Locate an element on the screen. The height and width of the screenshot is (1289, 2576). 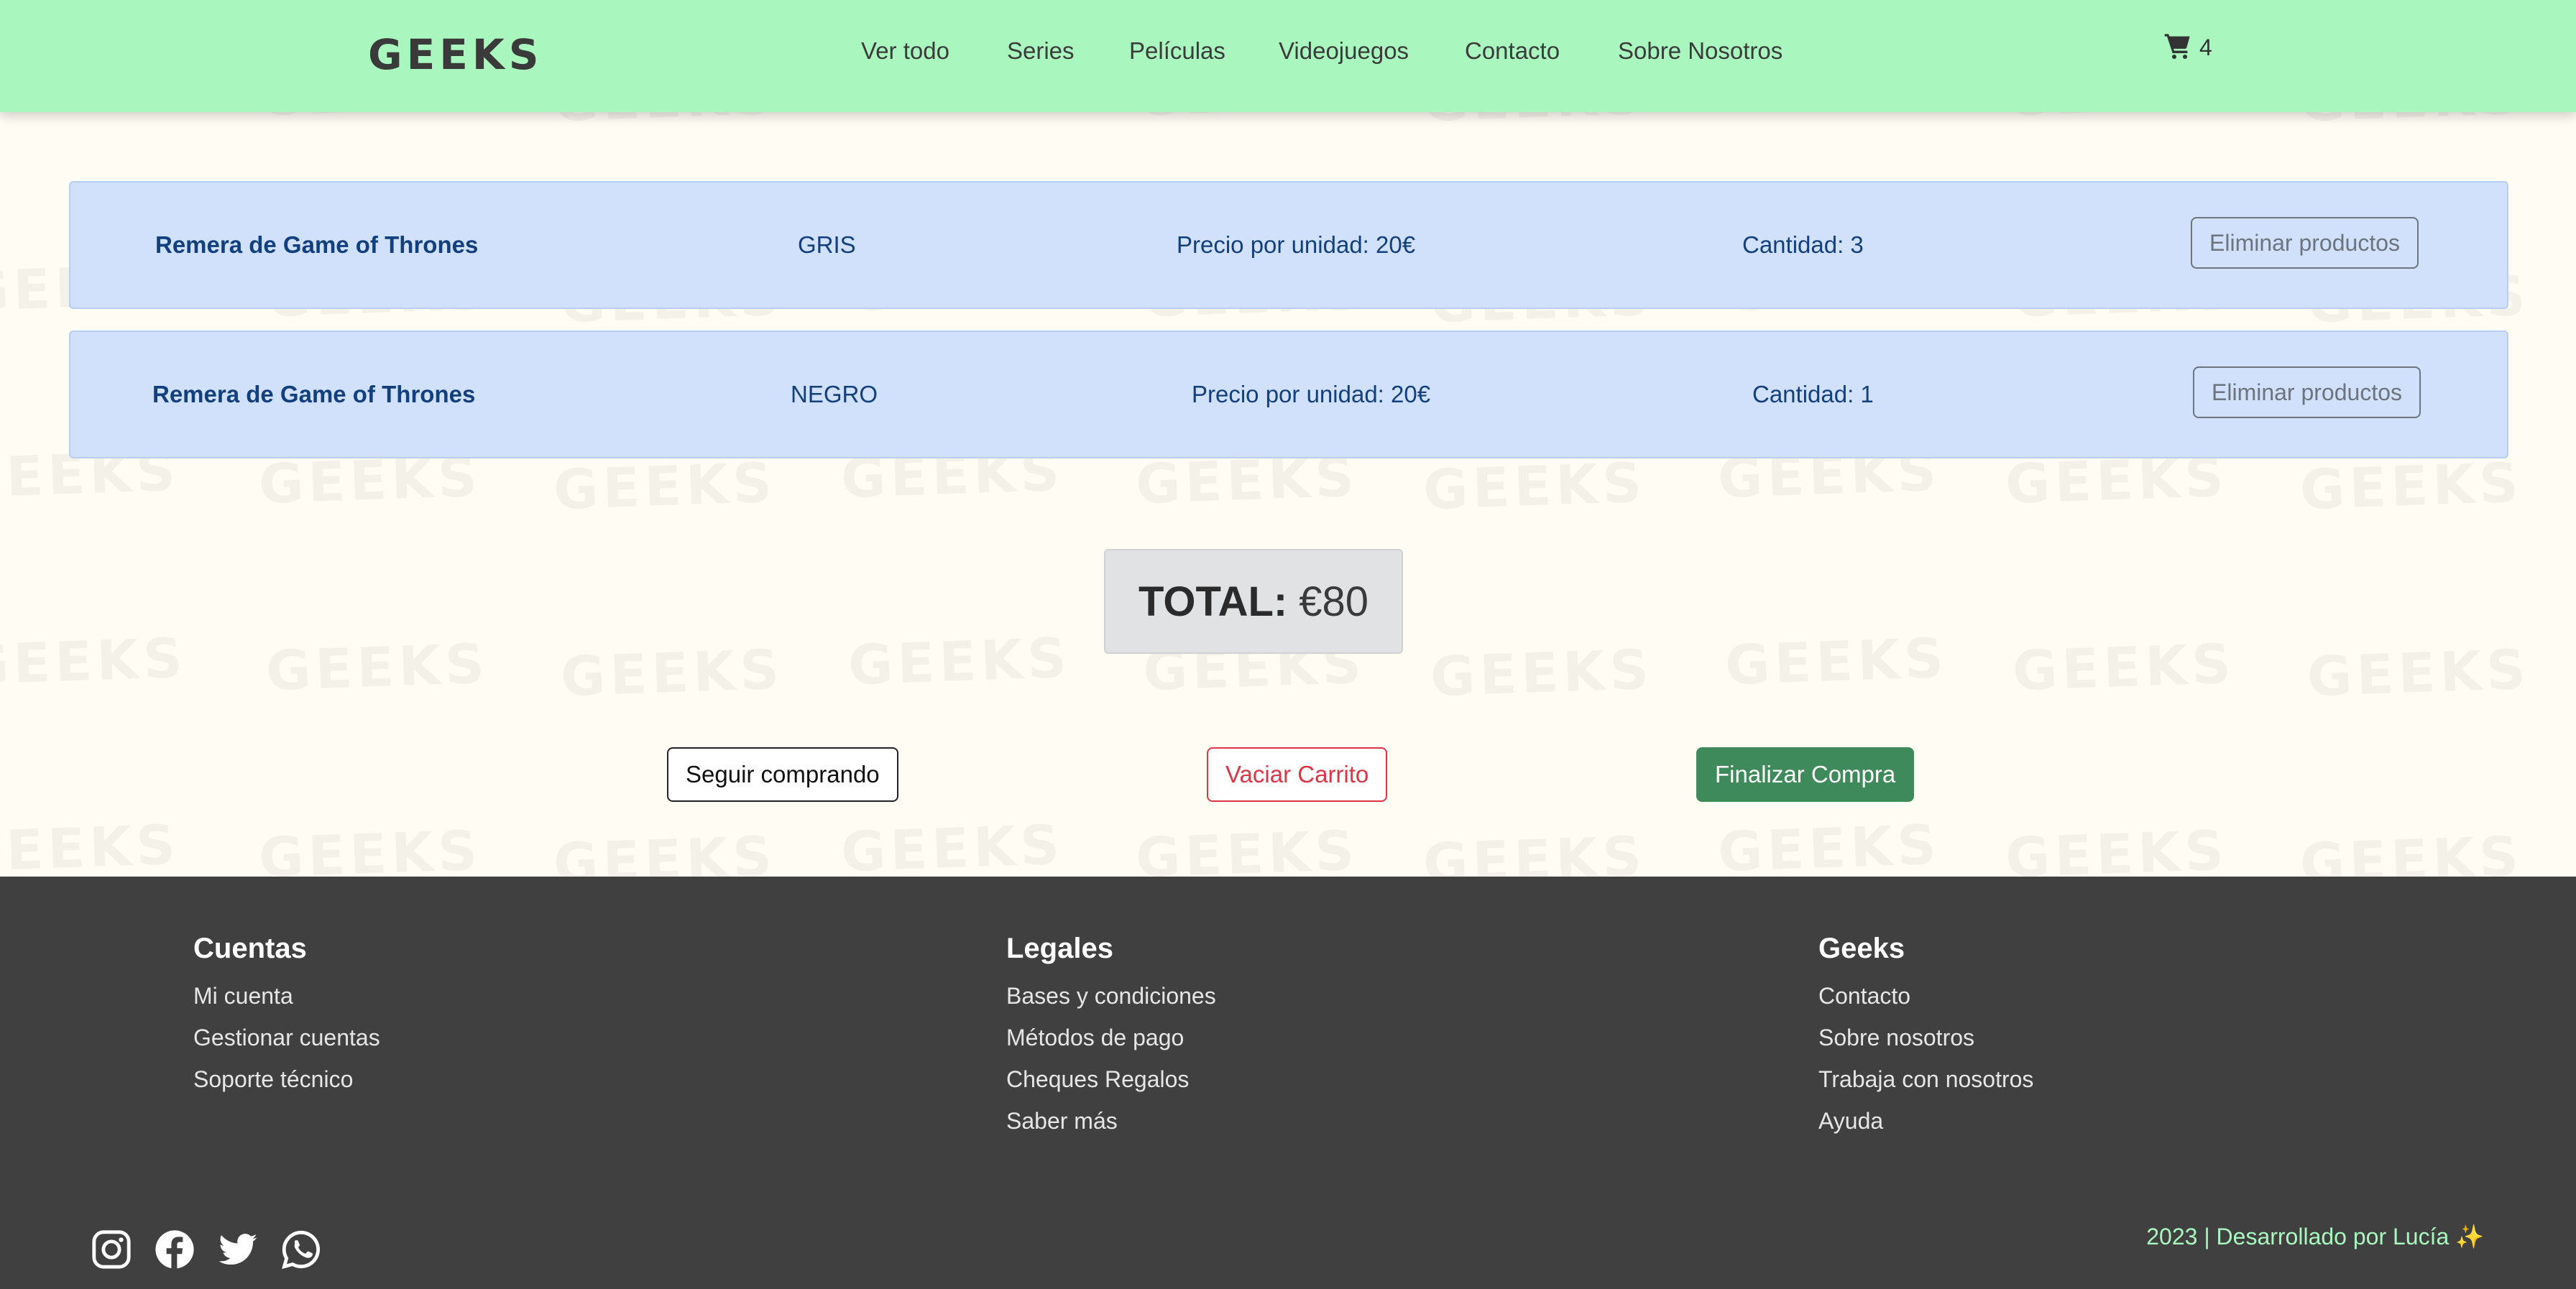
footer-link: Mi cuenta is located at coordinates (286, 996).